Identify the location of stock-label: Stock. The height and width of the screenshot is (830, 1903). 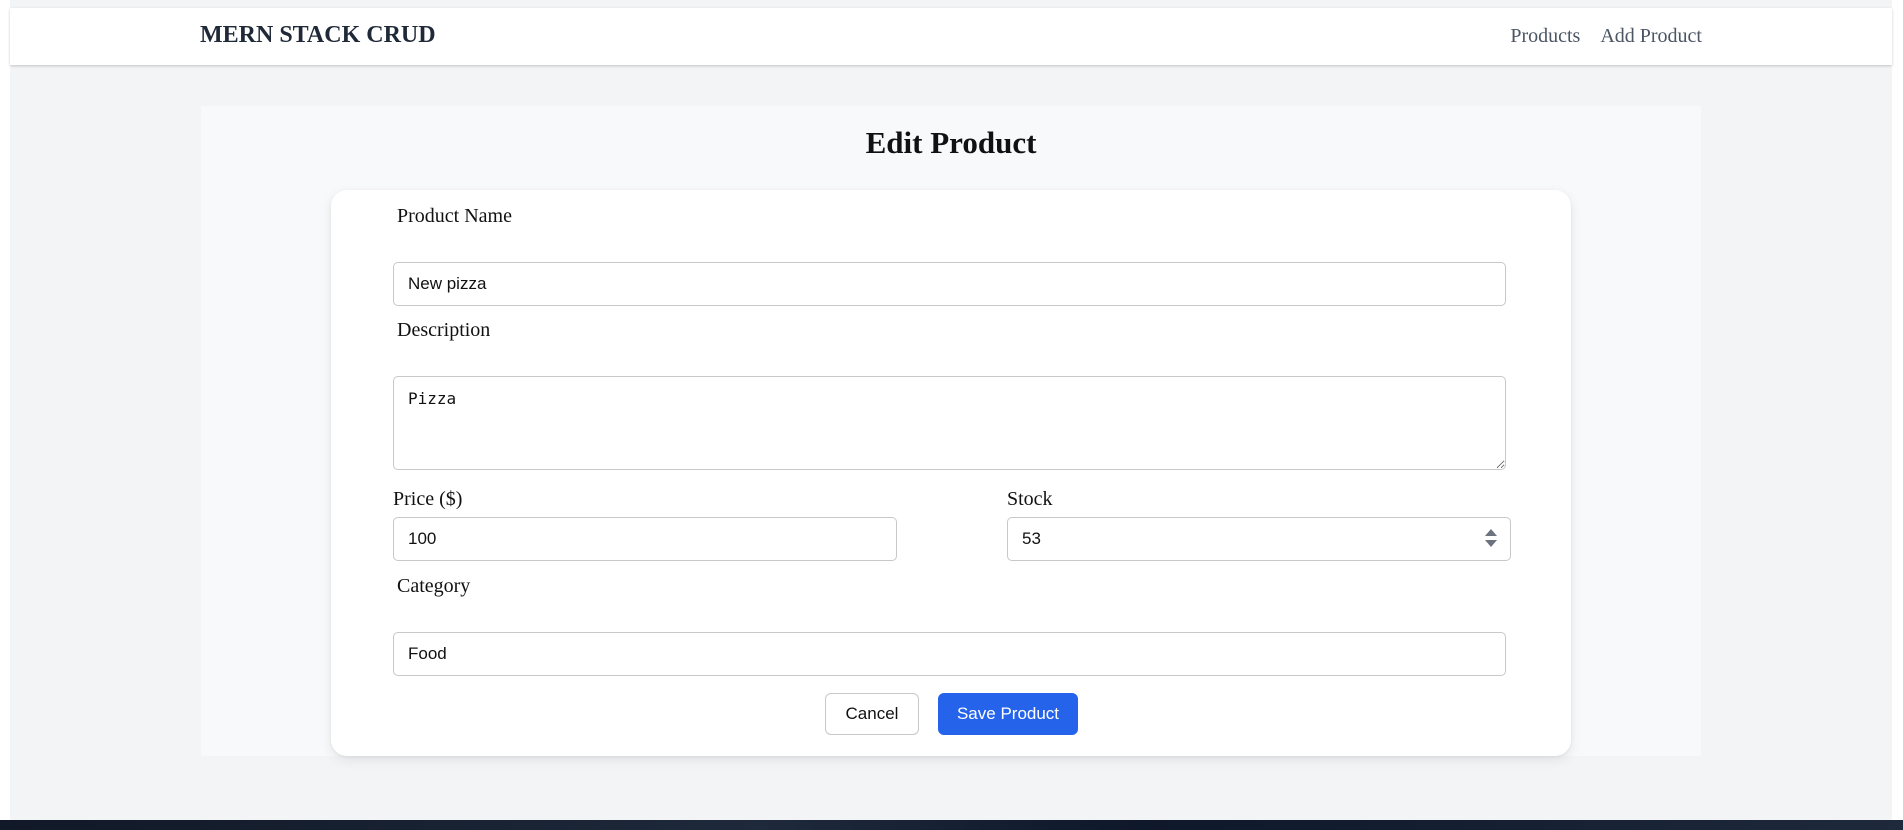
(1030, 499).